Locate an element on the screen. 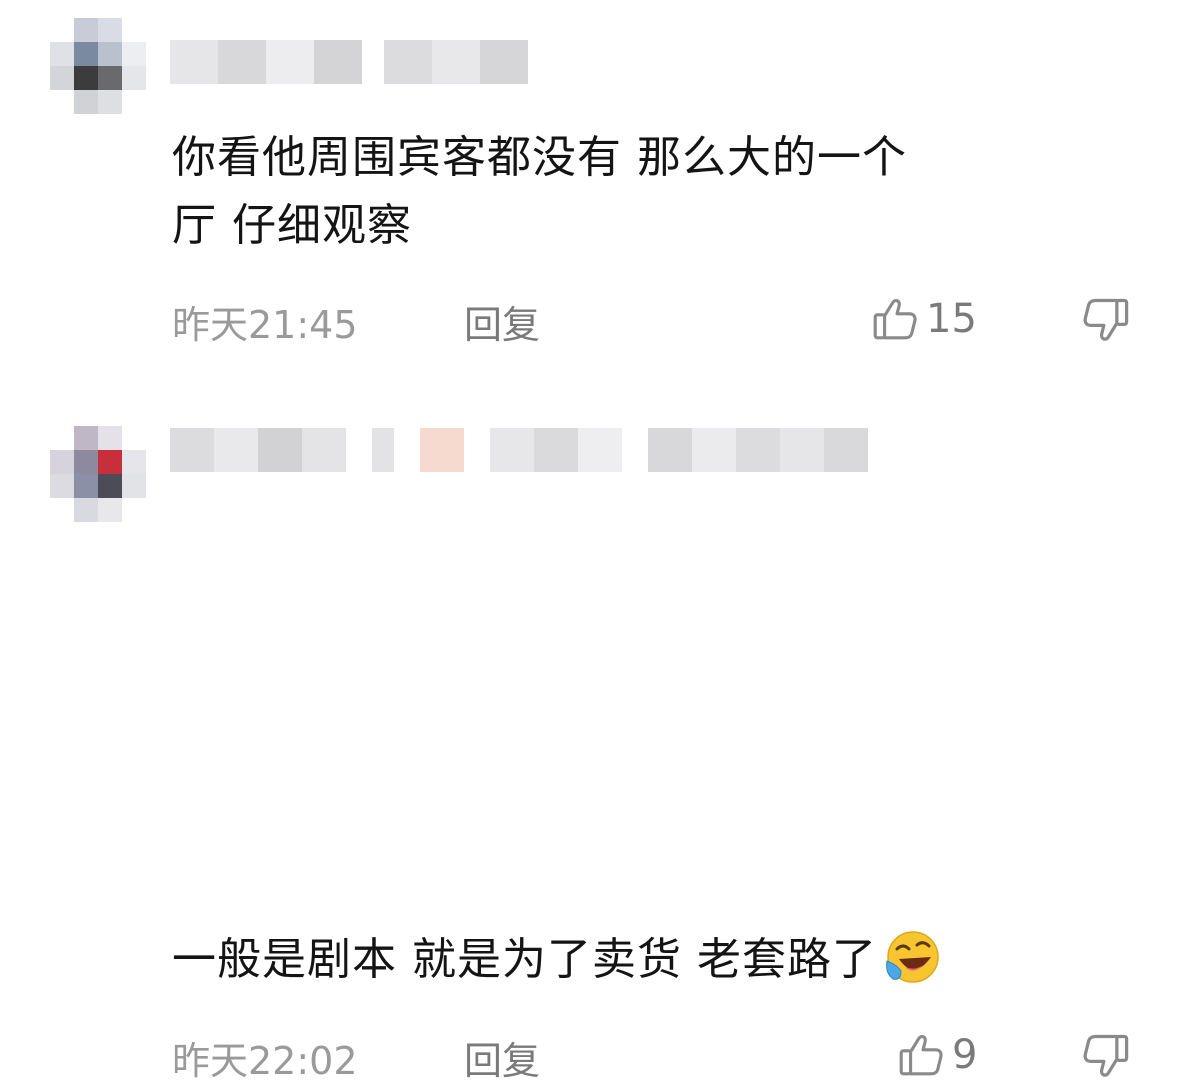 This screenshot has height=1086, width=1188. like-count: 9 is located at coordinates (965, 1055).